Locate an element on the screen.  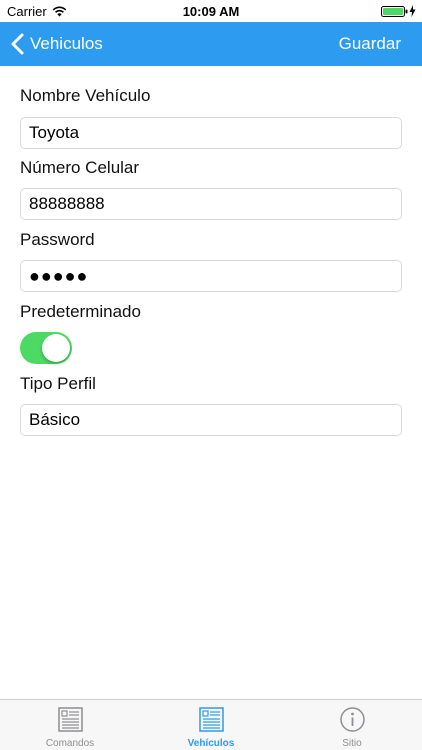
phone-number-value: 88888888 is located at coordinates (67, 203).